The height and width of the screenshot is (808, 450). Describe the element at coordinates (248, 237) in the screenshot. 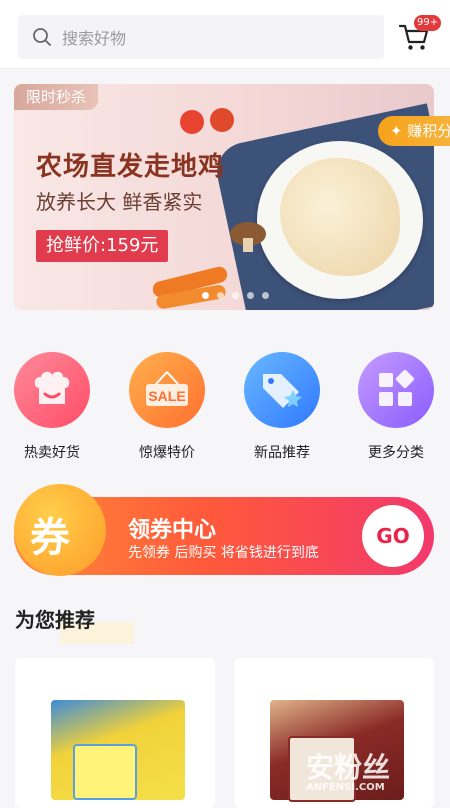

I see `mushroom-decor` at that location.